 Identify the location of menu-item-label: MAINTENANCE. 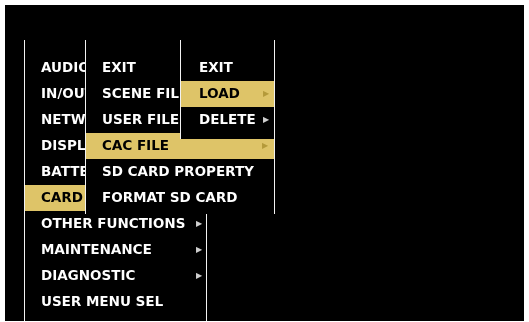
(96, 250).